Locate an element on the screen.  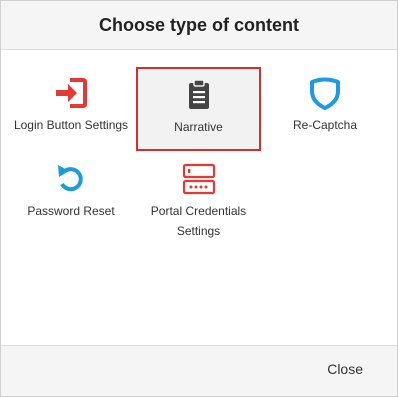
content-type-narrative: Narrative is located at coordinates (198, 109).